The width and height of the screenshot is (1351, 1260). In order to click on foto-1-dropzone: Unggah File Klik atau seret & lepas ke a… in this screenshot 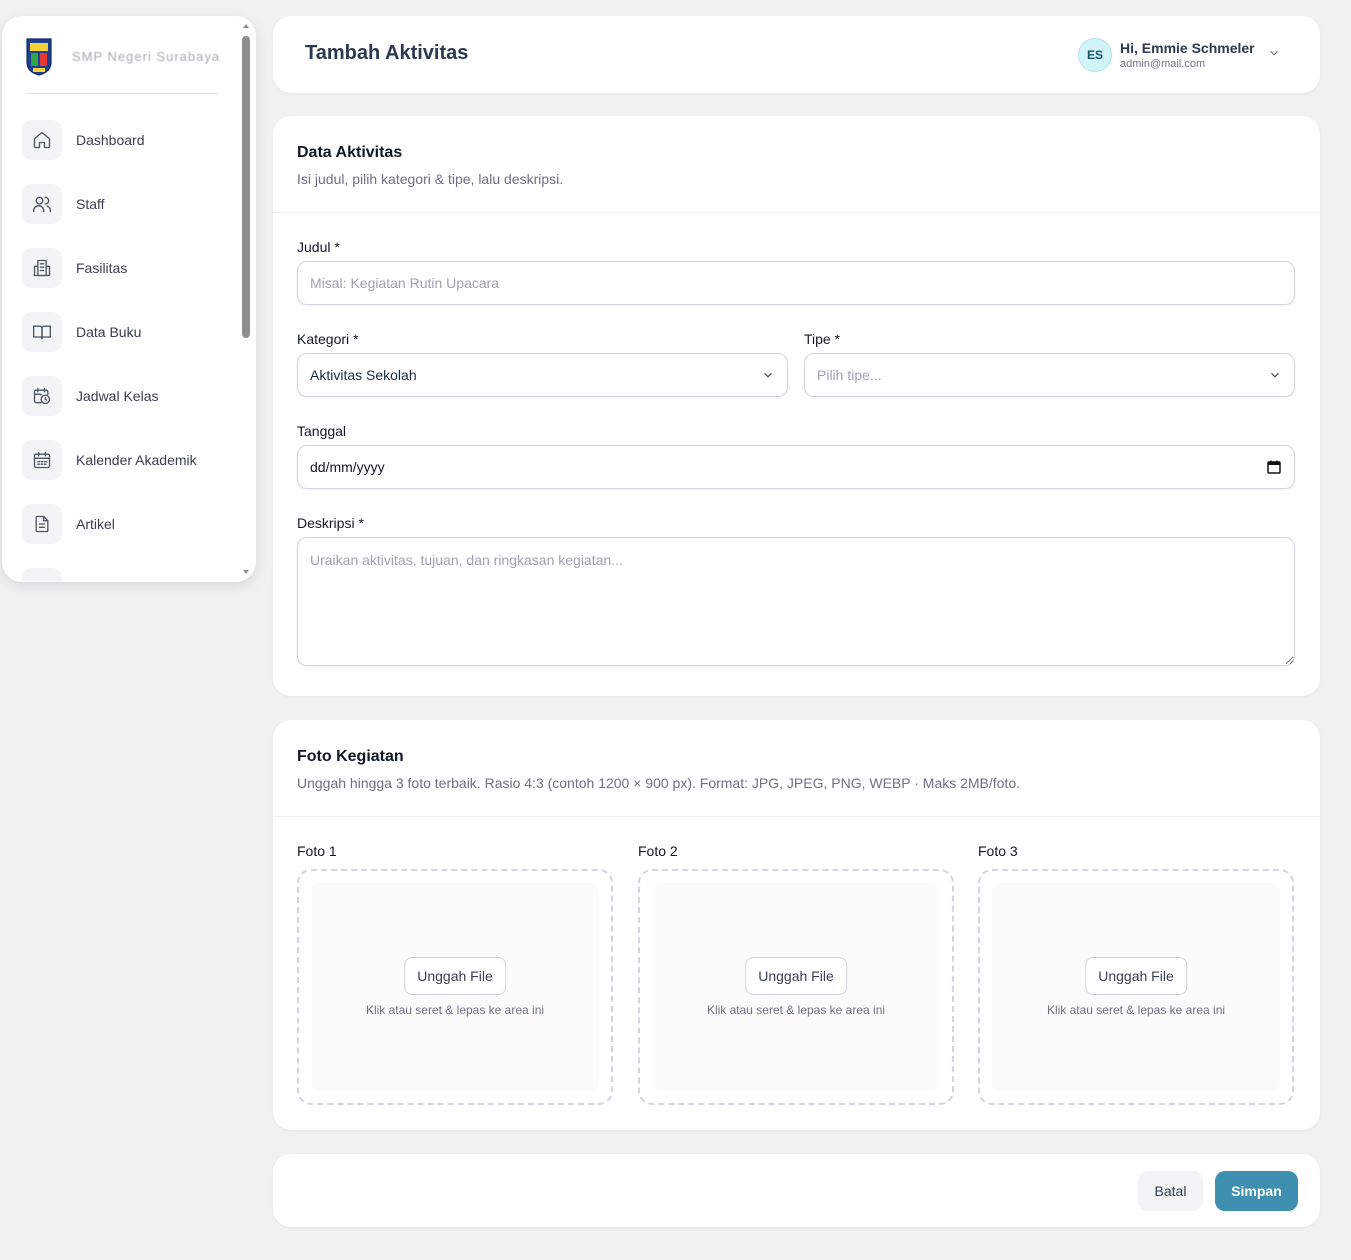, I will do `click(455, 987)`.